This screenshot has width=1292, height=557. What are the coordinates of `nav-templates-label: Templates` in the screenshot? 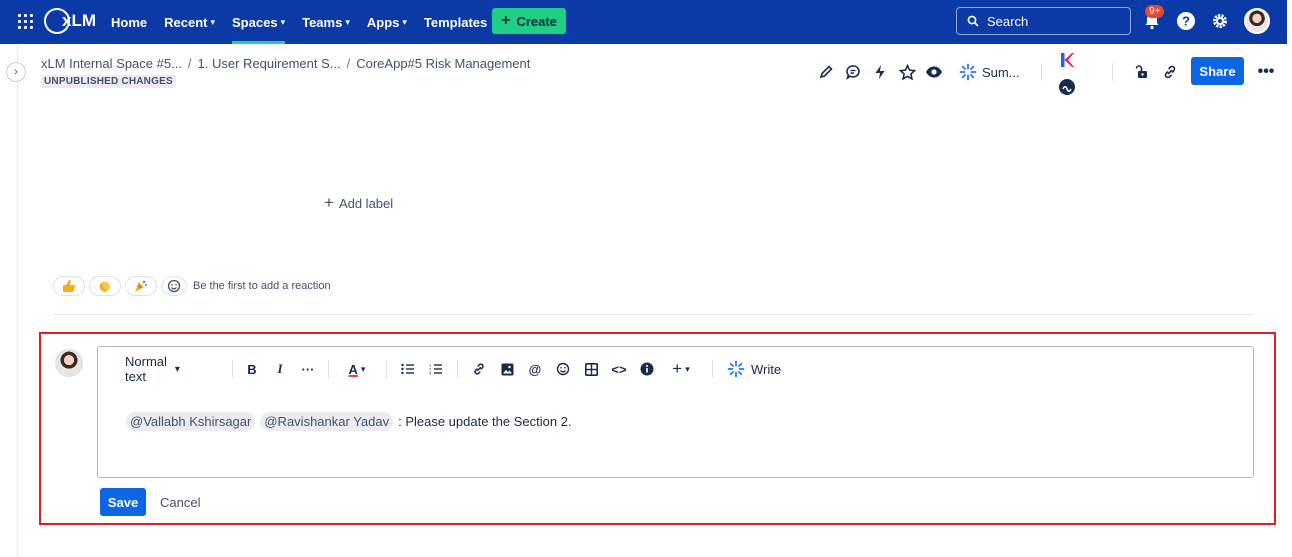 It's located at (455, 22).